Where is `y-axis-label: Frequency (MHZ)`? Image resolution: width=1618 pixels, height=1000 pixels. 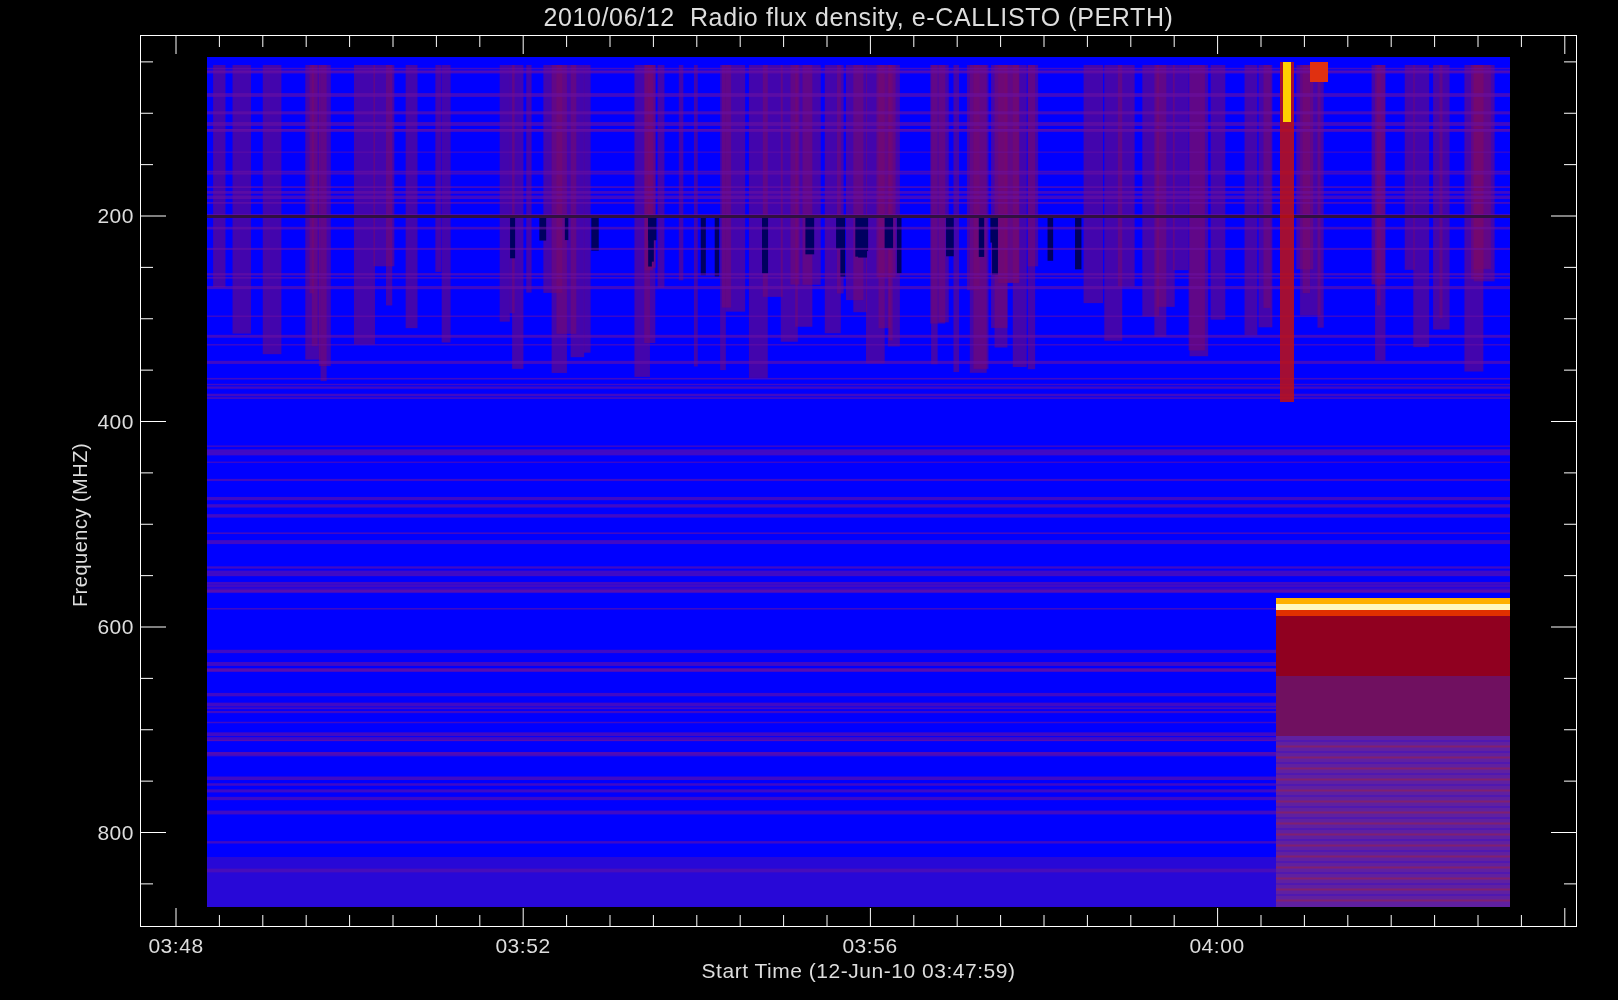 y-axis-label: Frequency (MHZ) is located at coordinates (80, 525).